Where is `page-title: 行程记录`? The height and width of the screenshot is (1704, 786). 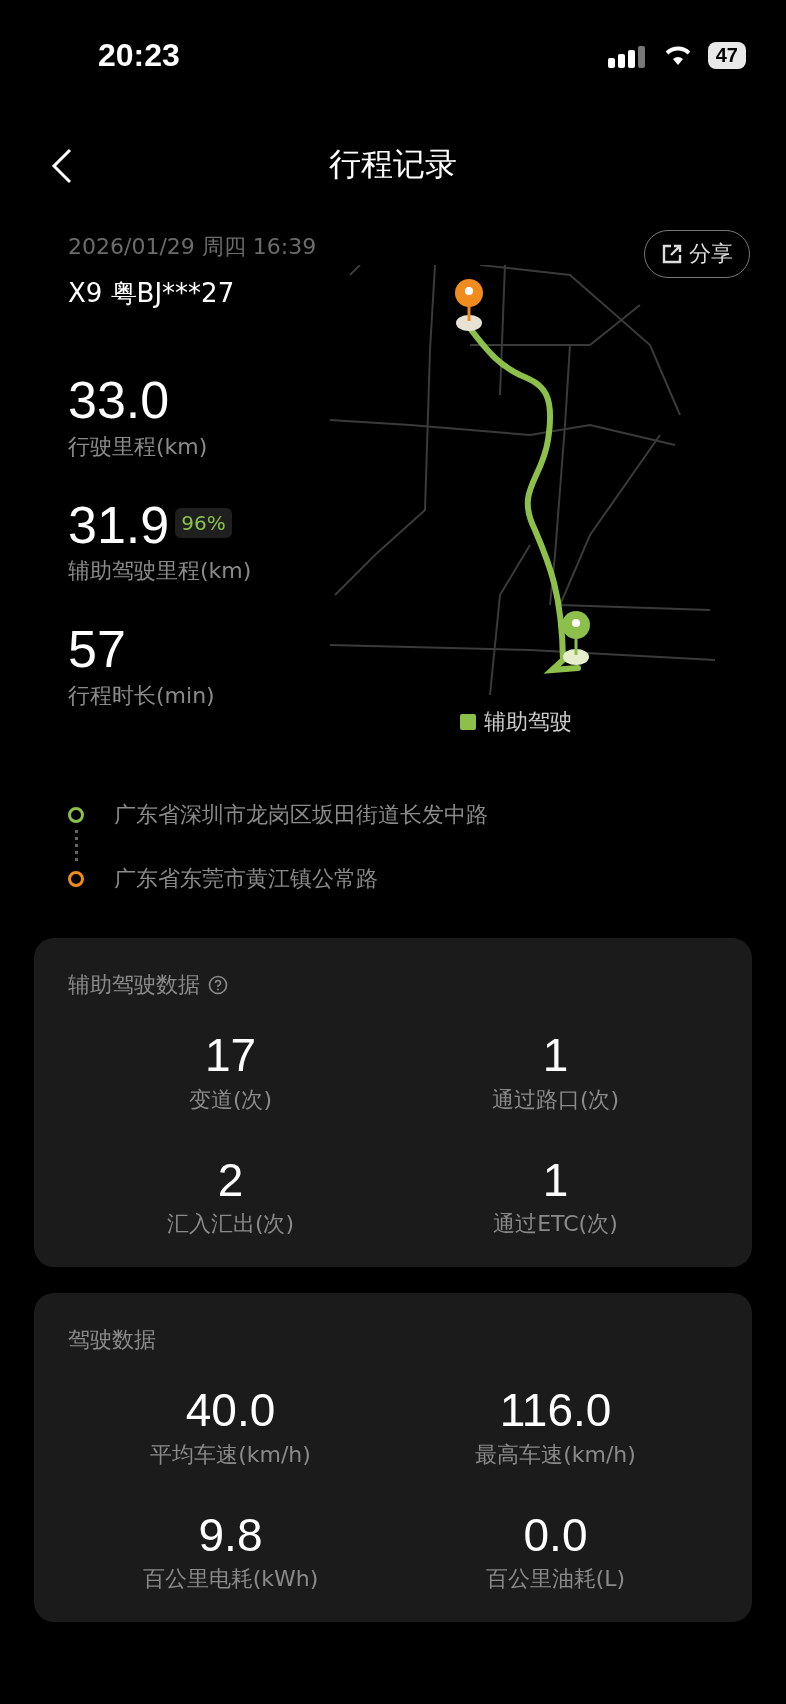
page-title: 行程记录 is located at coordinates (393, 164).